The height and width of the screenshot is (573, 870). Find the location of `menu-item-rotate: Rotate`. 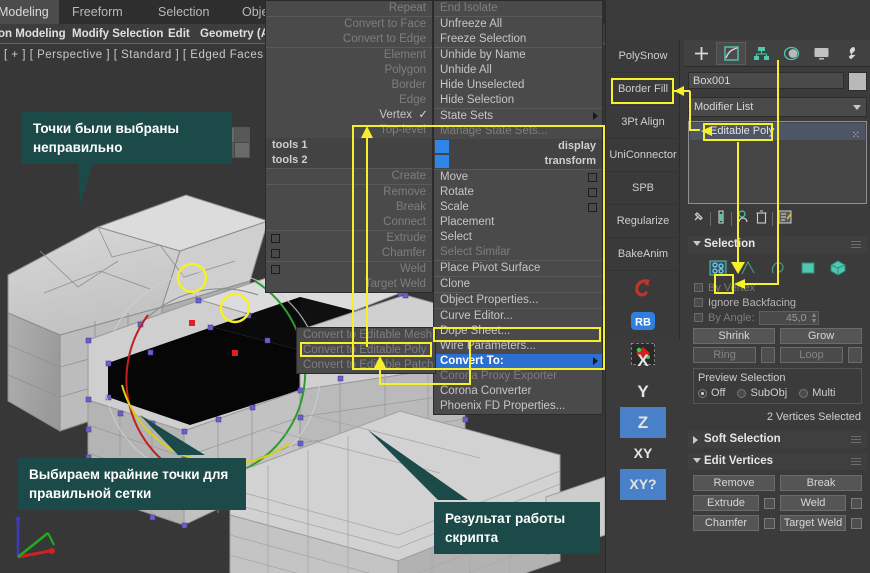

menu-item-rotate: Rotate is located at coordinates (518, 192).